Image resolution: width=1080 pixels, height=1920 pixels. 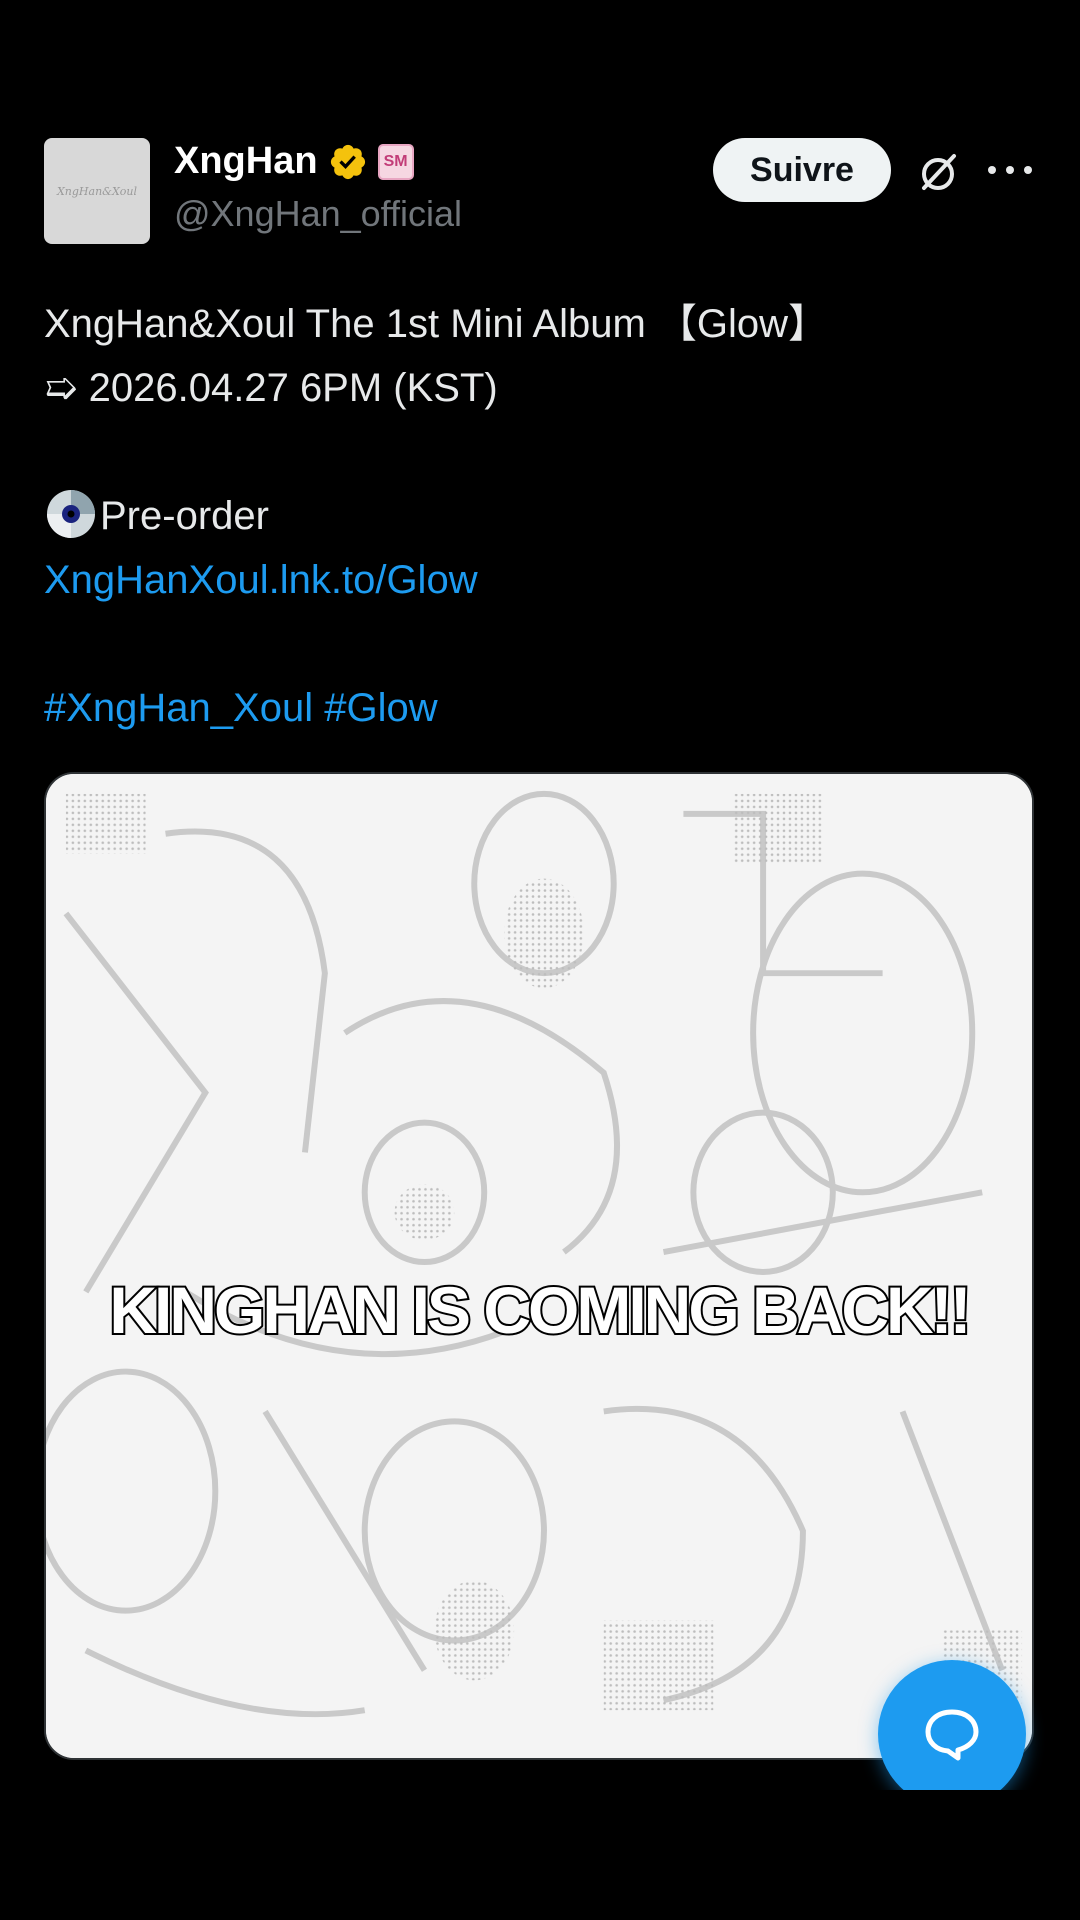 I want to click on chat-bubble-icon, so click(x=952, y=1735).